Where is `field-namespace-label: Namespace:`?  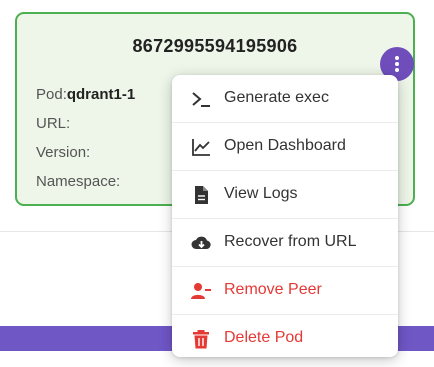 field-namespace-label: Namespace: is located at coordinates (78, 181).